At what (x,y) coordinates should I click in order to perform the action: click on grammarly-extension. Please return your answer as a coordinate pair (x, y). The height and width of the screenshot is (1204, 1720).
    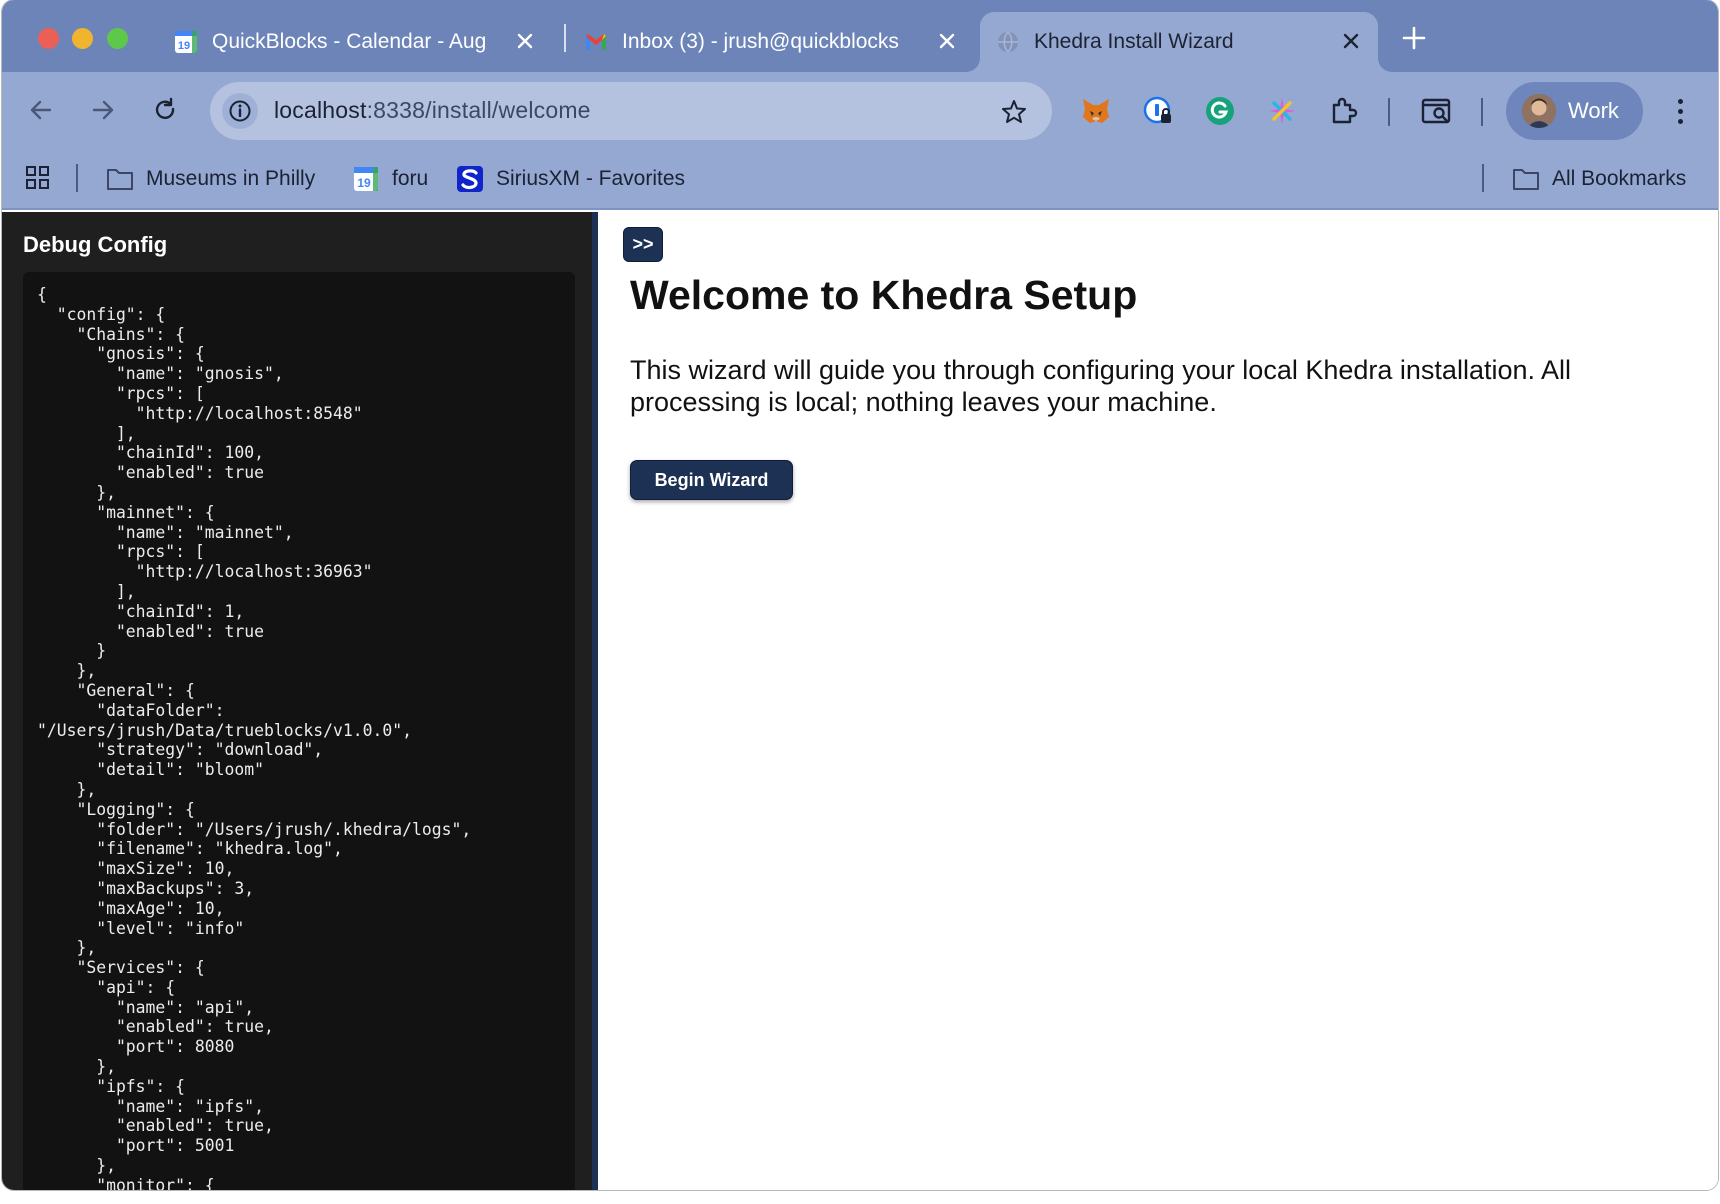
    Looking at the image, I should click on (1220, 111).